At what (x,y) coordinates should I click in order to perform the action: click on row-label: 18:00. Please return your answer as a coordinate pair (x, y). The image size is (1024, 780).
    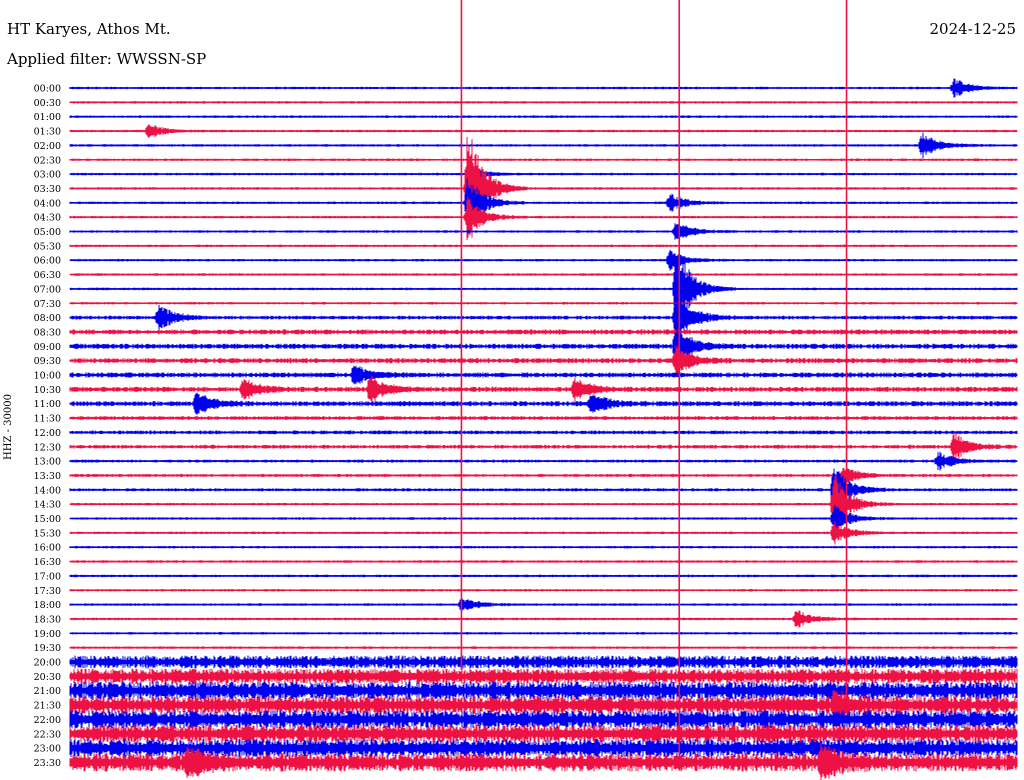
    Looking at the image, I should click on (47, 605).